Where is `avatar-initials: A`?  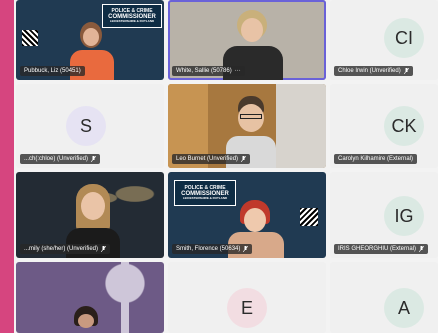
avatar-initials: A is located at coordinates (403, 307).